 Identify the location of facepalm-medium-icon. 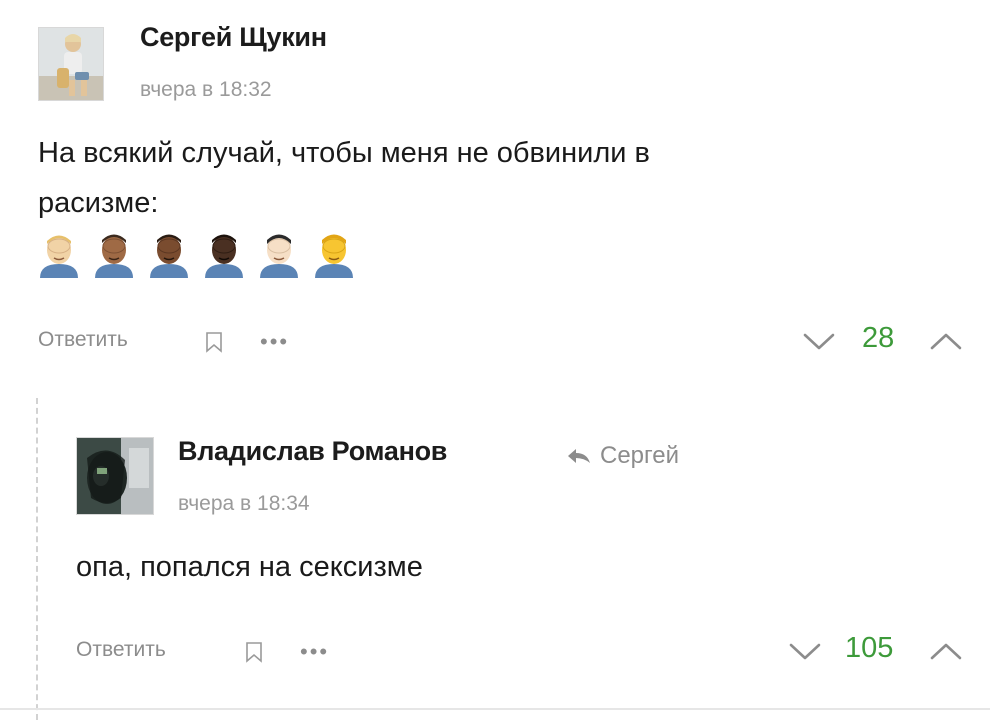
(114, 256).